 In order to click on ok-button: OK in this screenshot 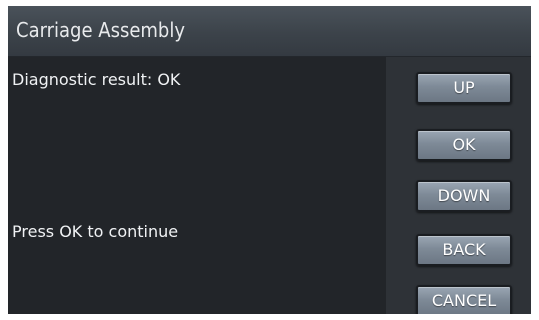, I will do `click(464, 145)`.